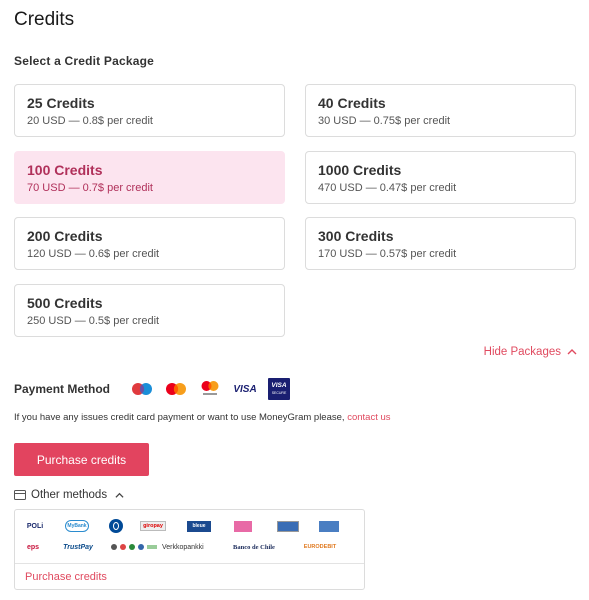 The image size is (589, 600). I want to click on package-title: 1000 Credits, so click(360, 170).